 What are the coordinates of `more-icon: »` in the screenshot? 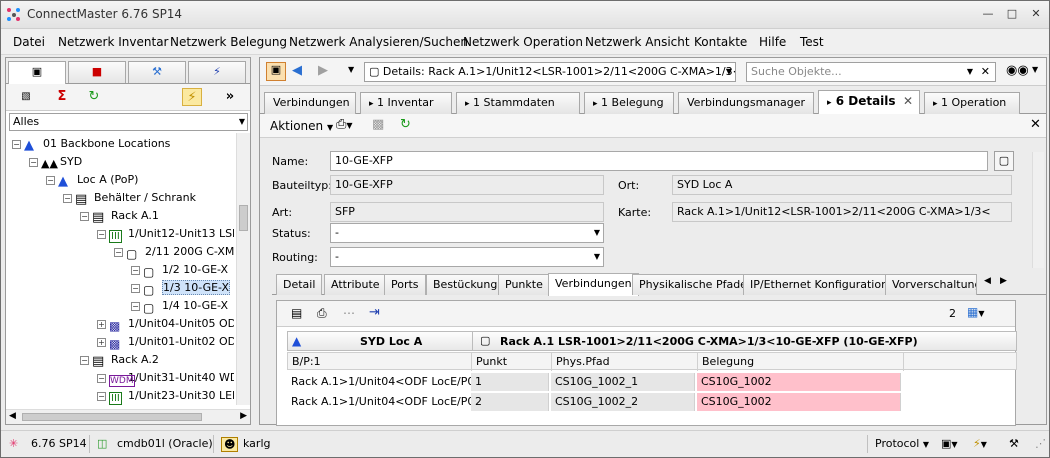 It's located at (230, 97).